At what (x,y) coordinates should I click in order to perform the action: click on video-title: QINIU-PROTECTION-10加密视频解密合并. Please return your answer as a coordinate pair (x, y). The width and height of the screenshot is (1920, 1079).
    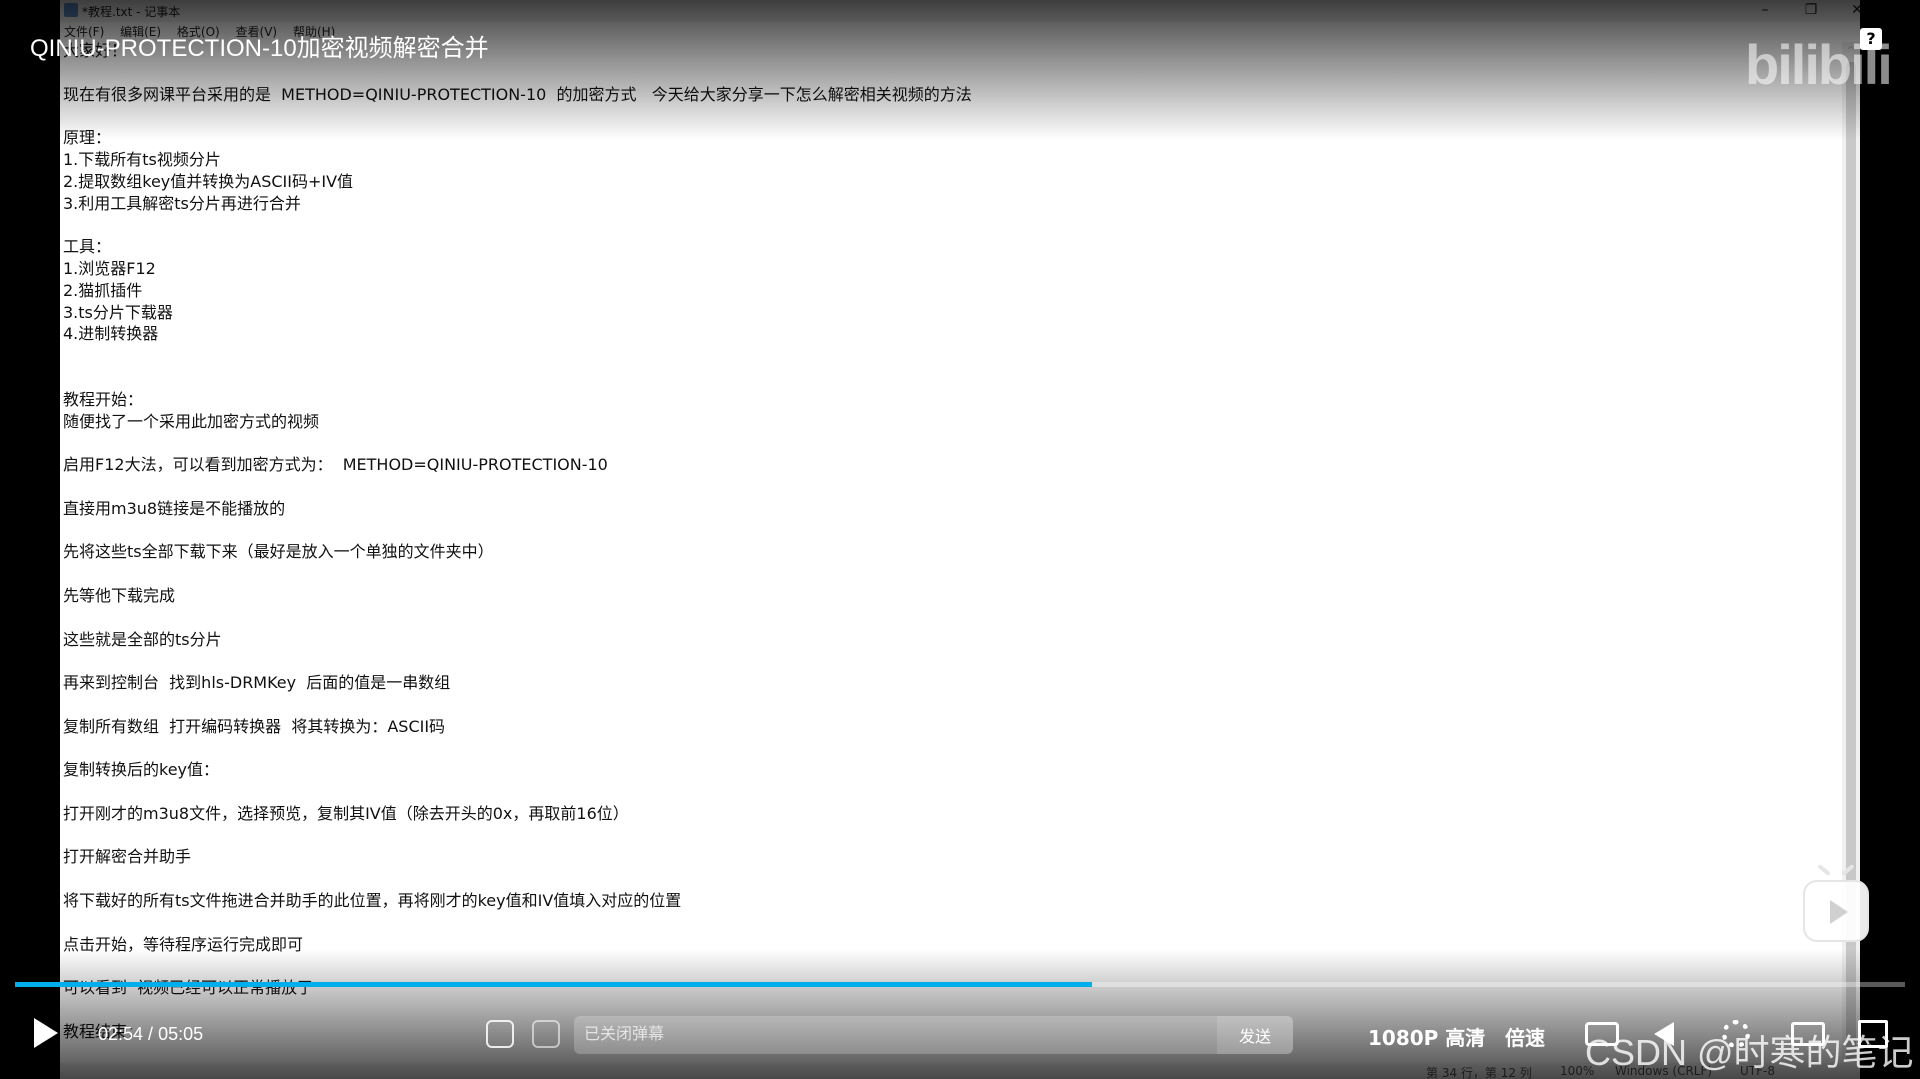
    Looking at the image, I should click on (259, 48).